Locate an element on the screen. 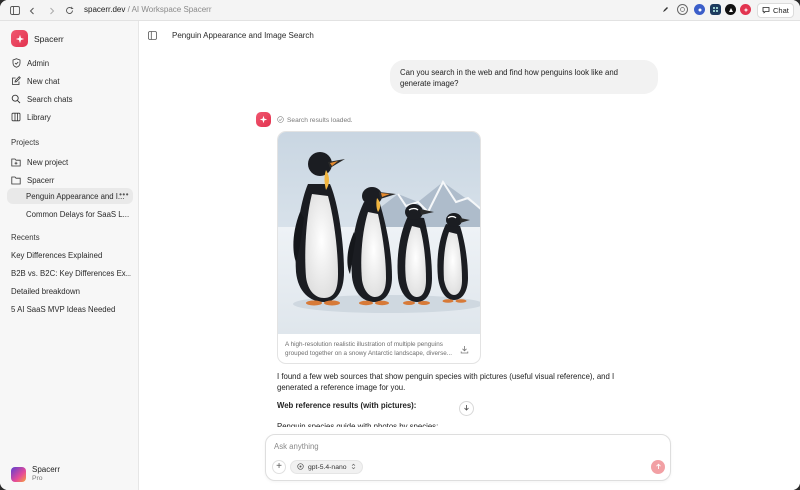 This screenshot has height=490, width=800. plus-icon: + is located at coordinates (279, 466).